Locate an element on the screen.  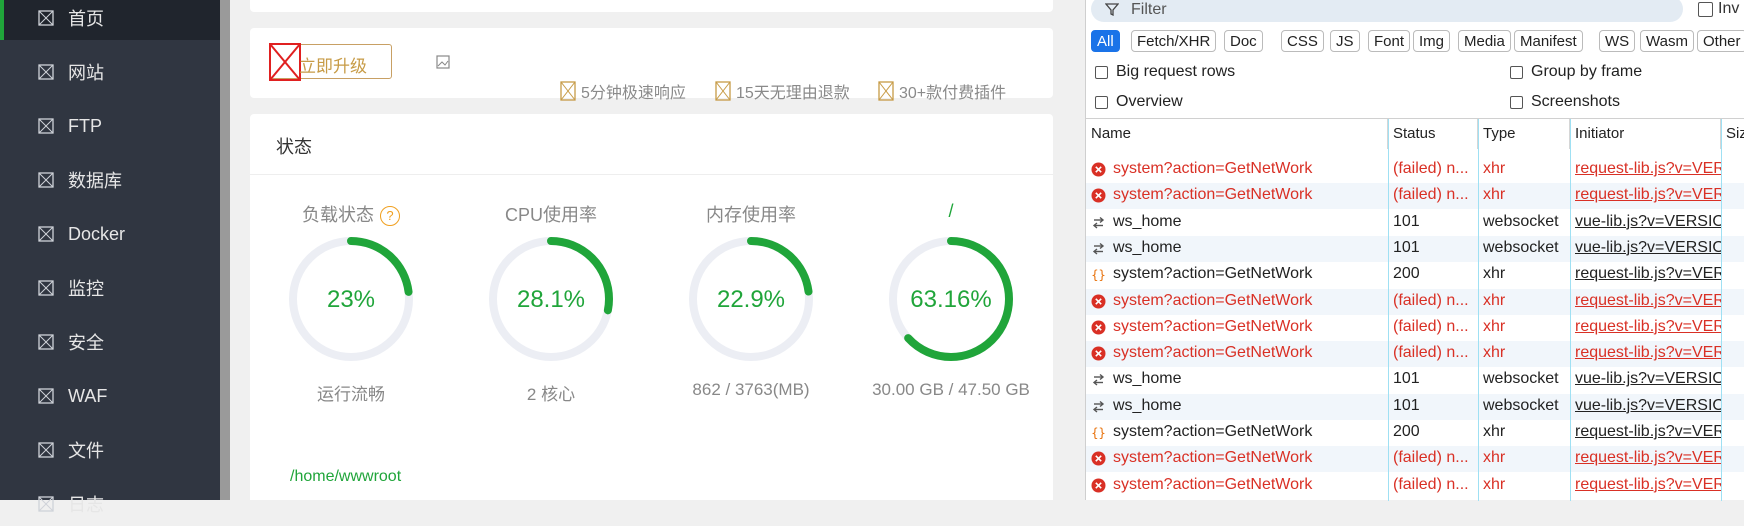
upgrade-button: 立即升级 is located at coordinates (330, 62).